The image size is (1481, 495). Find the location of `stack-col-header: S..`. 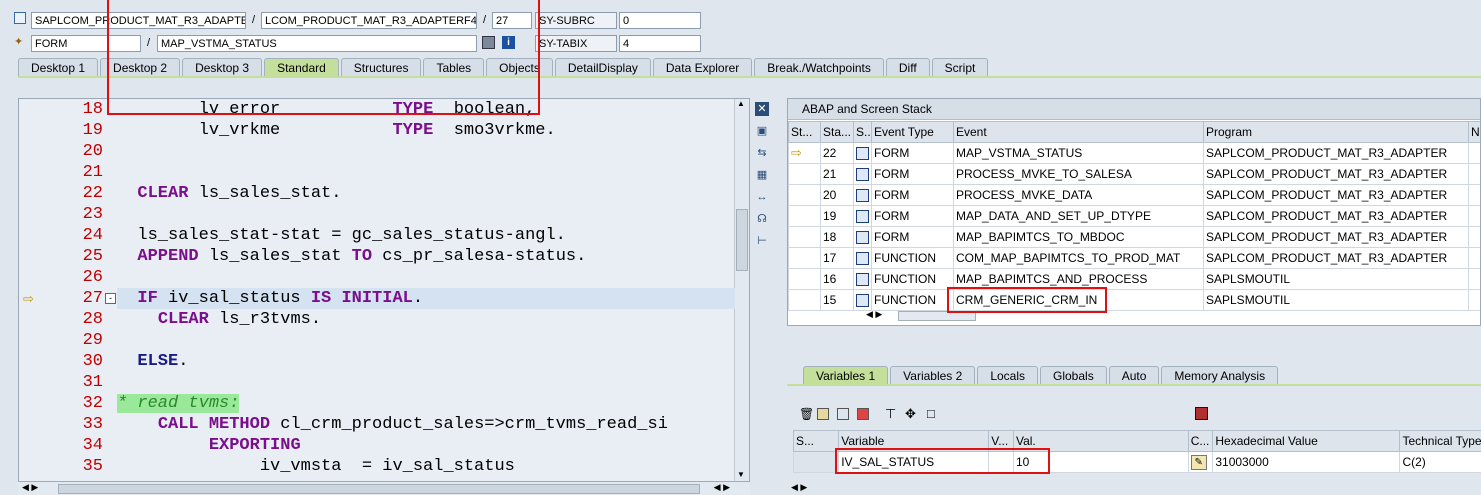

stack-col-header: S.. is located at coordinates (863, 132).